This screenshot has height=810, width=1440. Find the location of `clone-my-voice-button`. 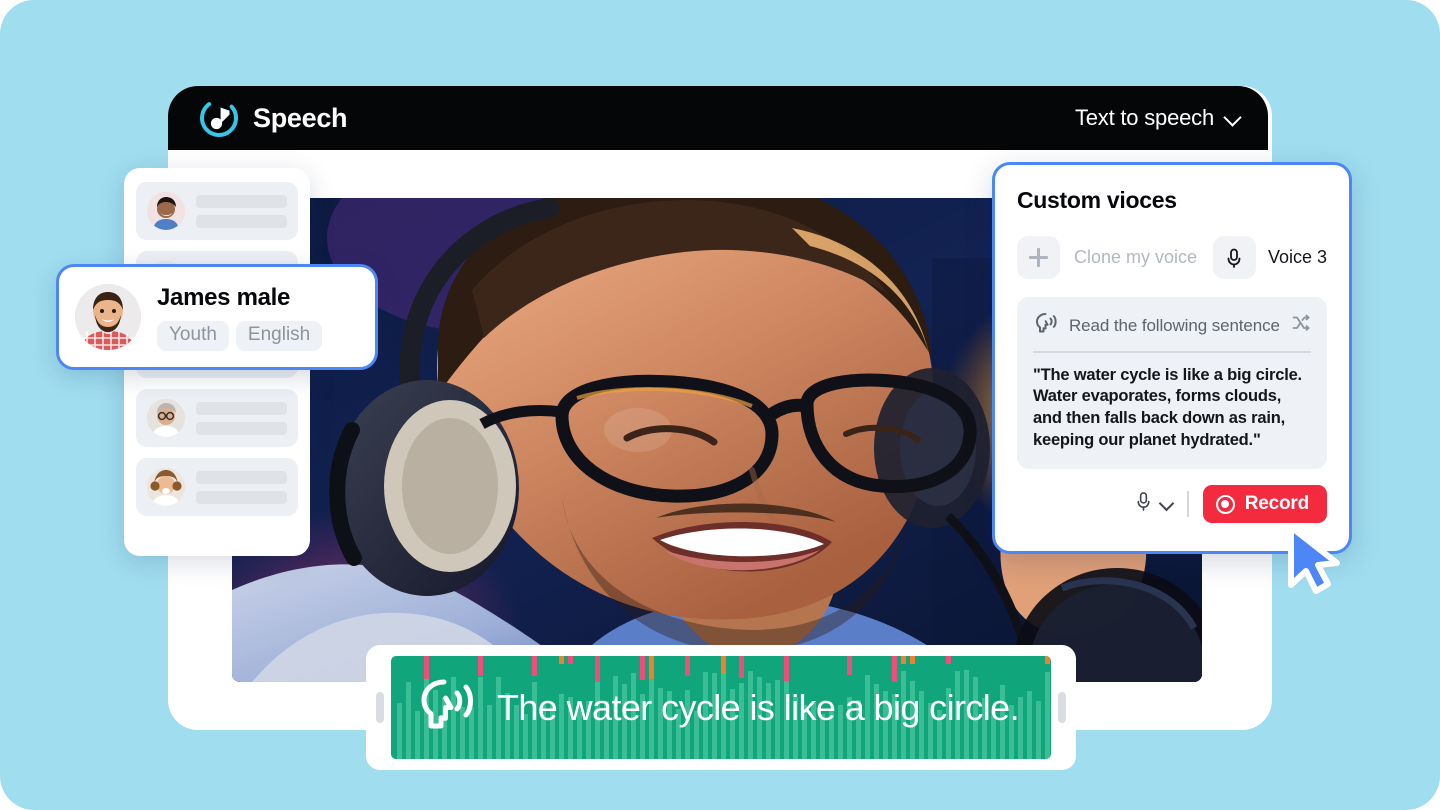

clone-my-voice-button is located at coordinates (1038, 257).